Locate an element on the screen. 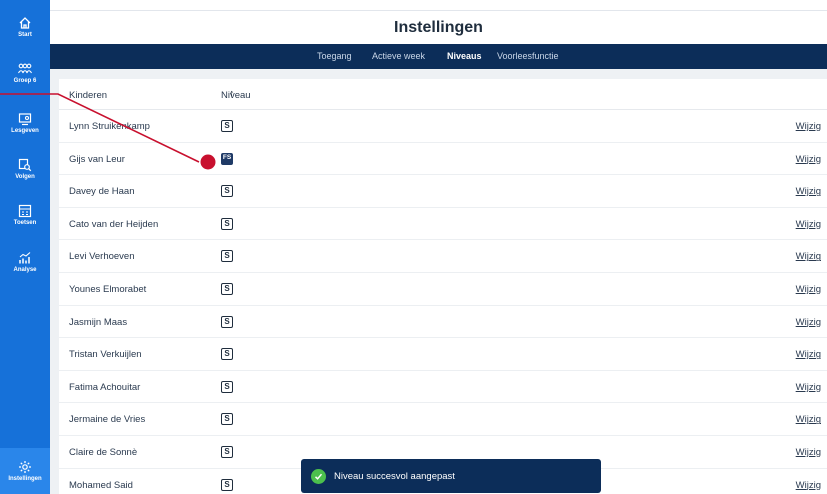  tab-toegang: Toegang is located at coordinates (334, 56).